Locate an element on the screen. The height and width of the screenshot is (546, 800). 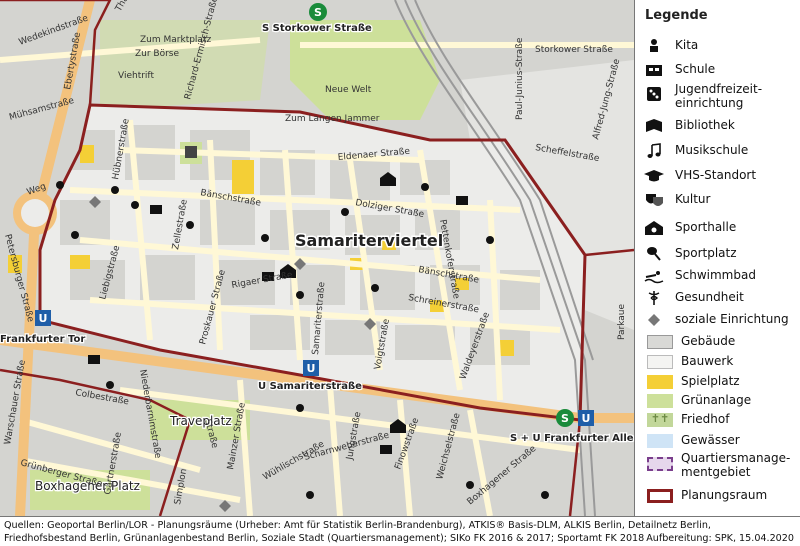
street-label-viehtrift: Viehtrift is located at coordinates (136, 76).